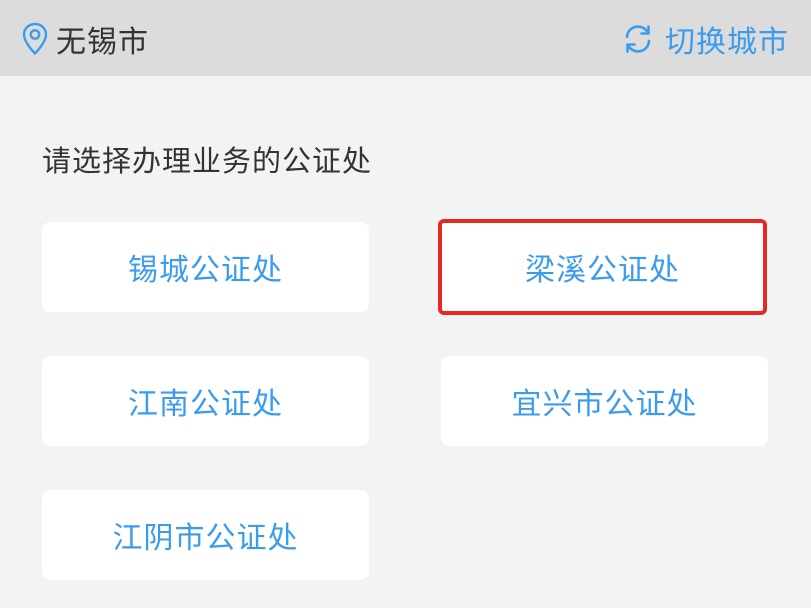 Image resolution: width=811 pixels, height=608 pixels. What do you see at coordinates (205, 401) in the screenshot?
I see `office-card-jiangnan: 江南公证处` at bounding box center [205, 401].